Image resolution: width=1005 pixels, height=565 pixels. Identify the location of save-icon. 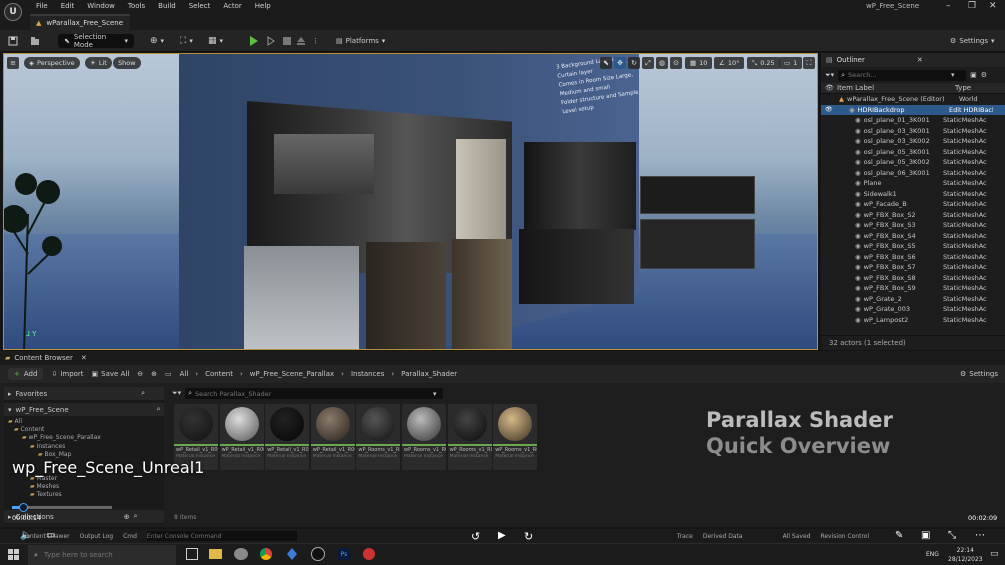
(13, 41).